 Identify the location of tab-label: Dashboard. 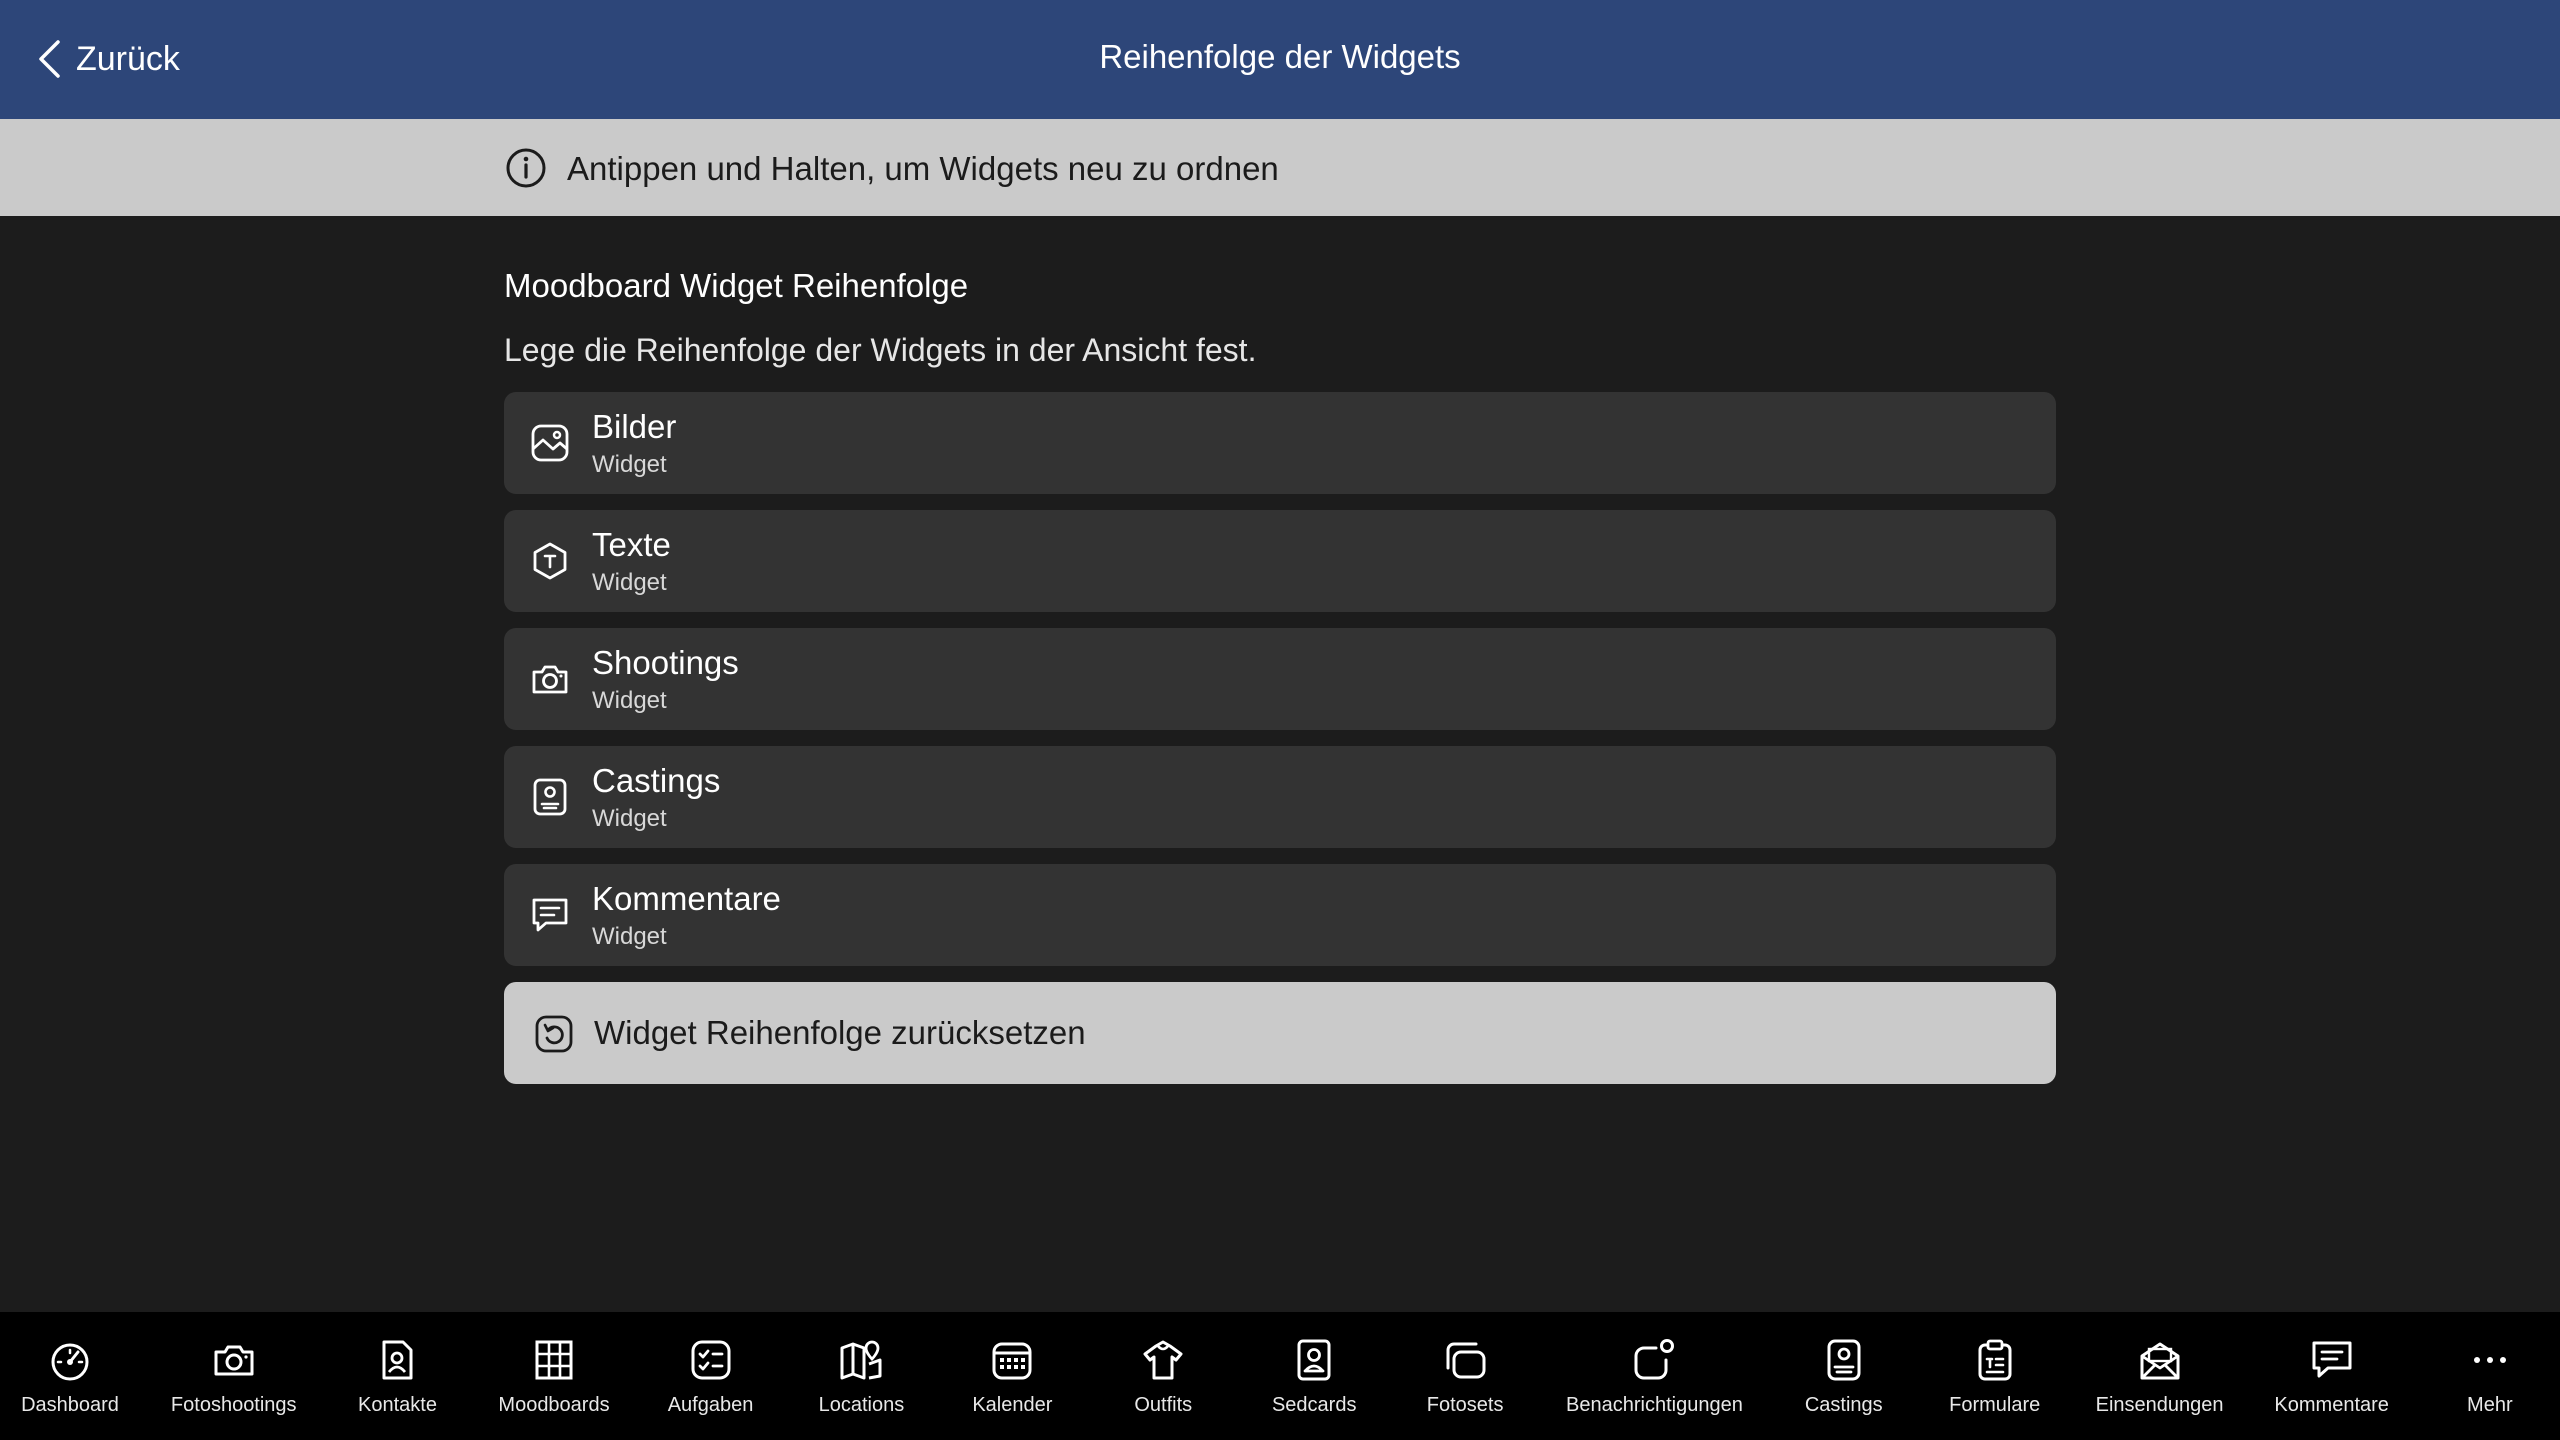
(70, 1405).